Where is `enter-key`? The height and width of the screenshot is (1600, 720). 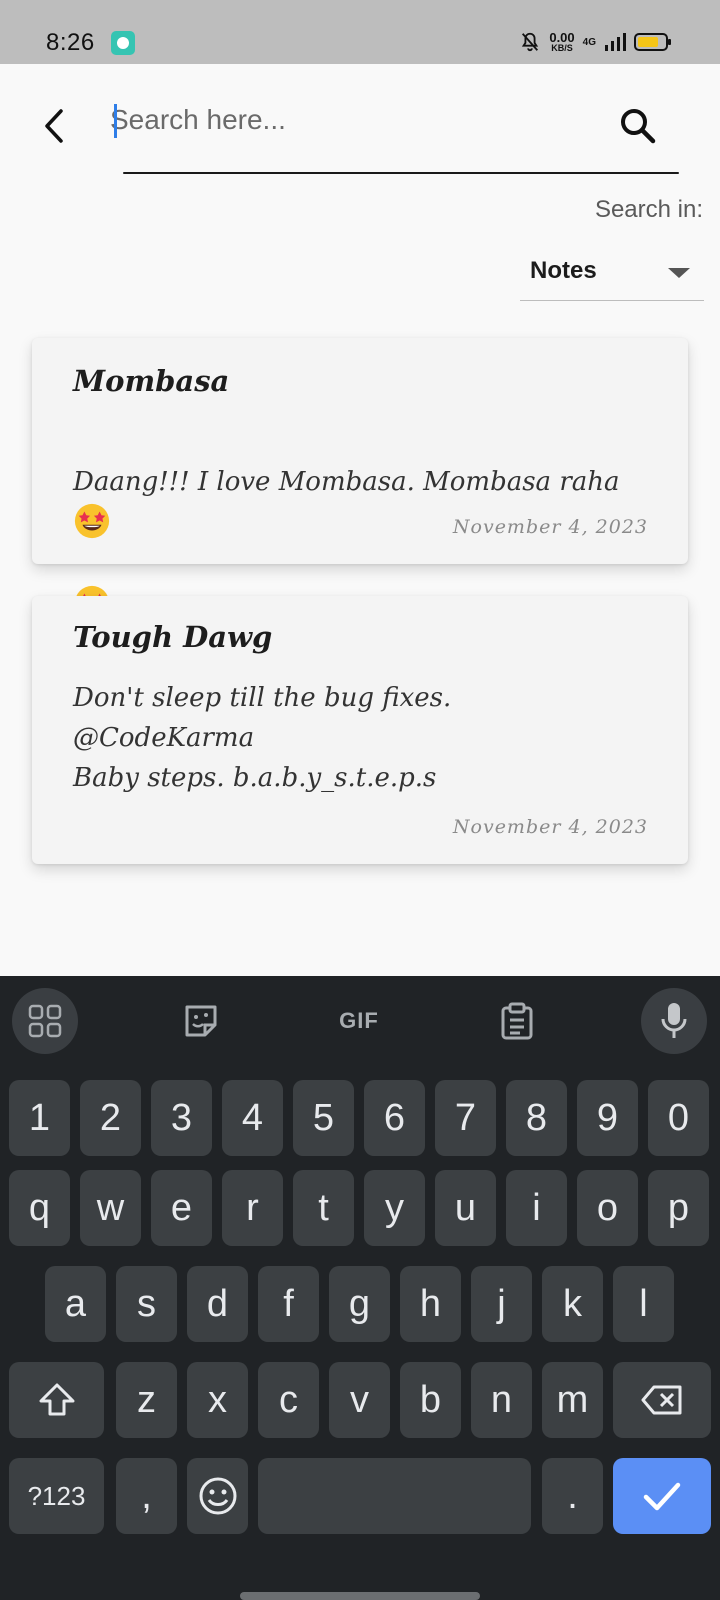
enter-key is located at coordinates (662, 1496).